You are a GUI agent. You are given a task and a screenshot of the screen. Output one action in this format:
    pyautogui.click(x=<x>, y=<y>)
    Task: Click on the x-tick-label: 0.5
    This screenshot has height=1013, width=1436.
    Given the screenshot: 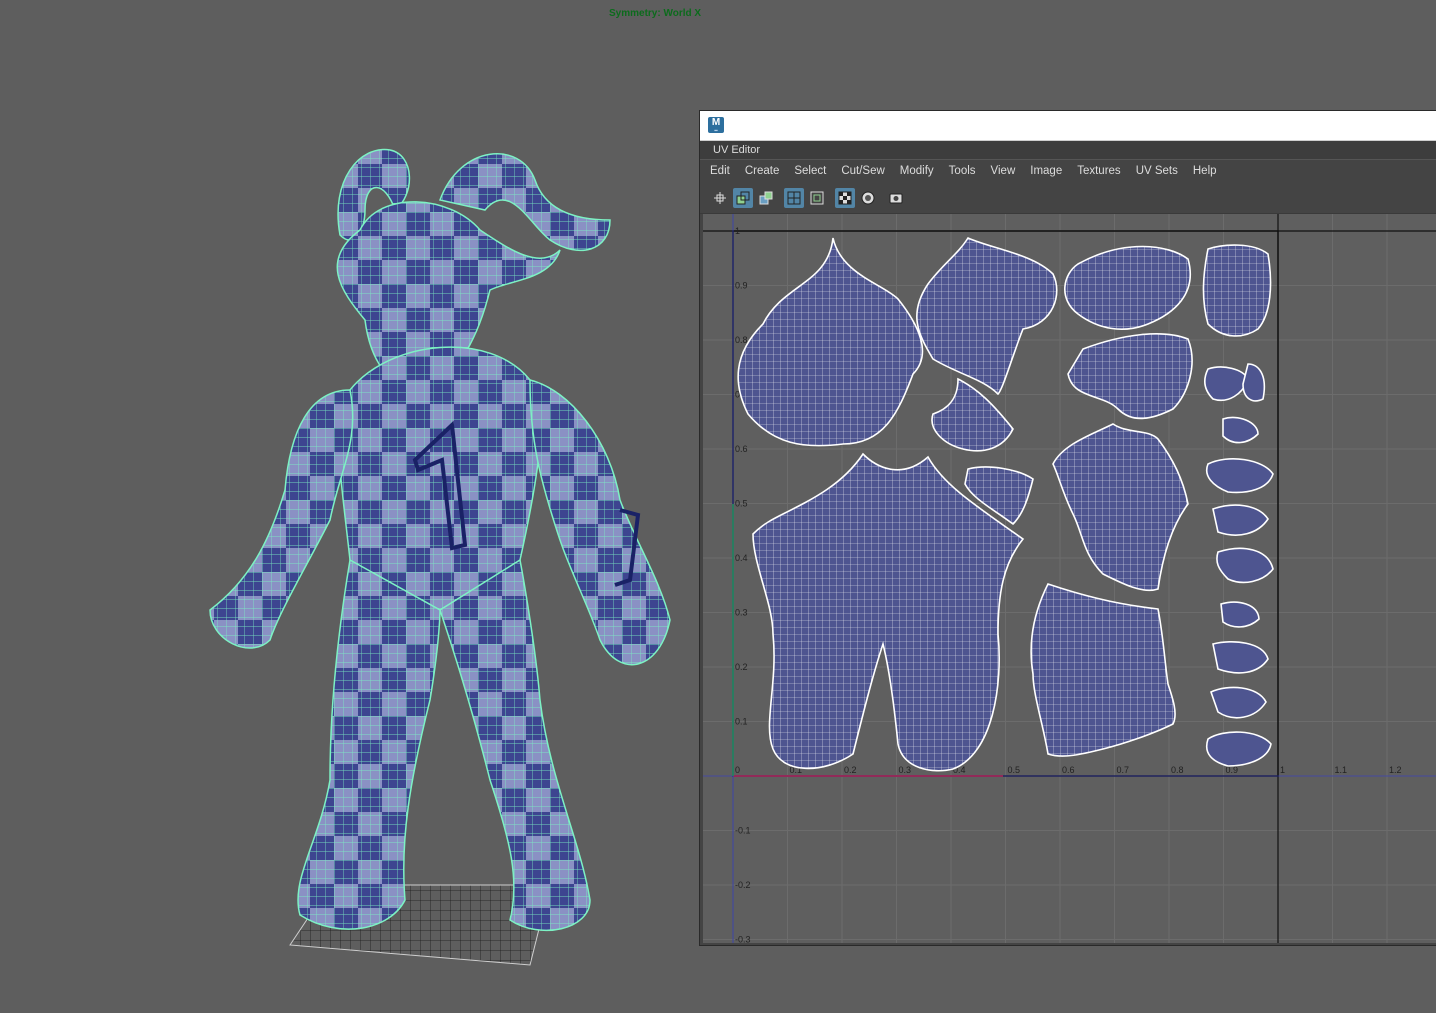 What is the action you would take?
    pyautogui.click(x=1014, y=770)
    